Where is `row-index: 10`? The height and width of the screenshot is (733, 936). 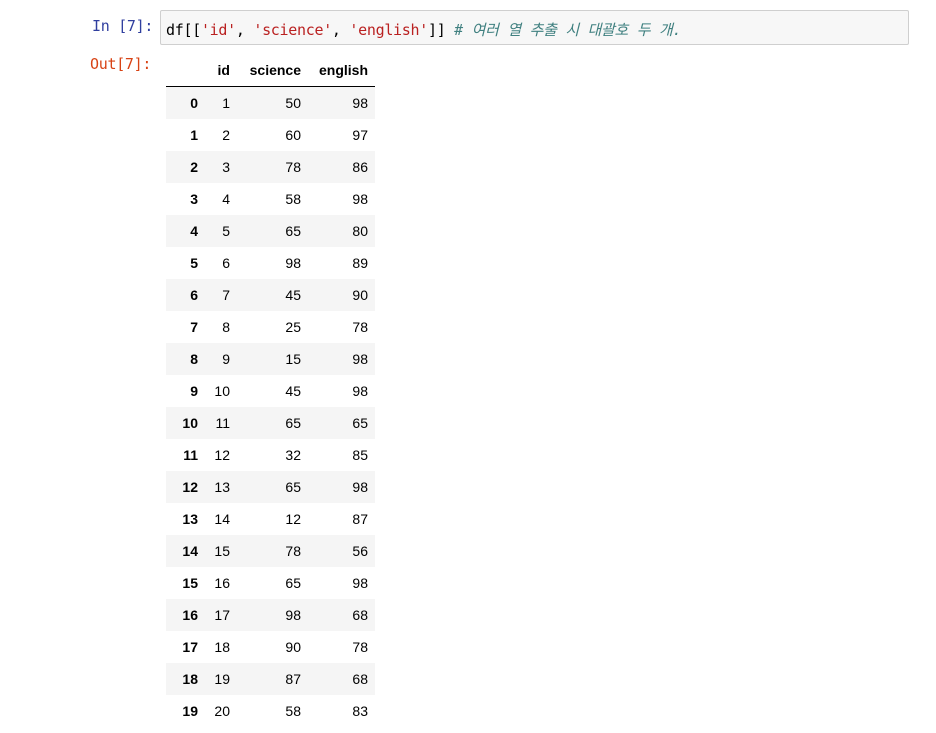 row-index: 10 is located at coordinates (190, 423).